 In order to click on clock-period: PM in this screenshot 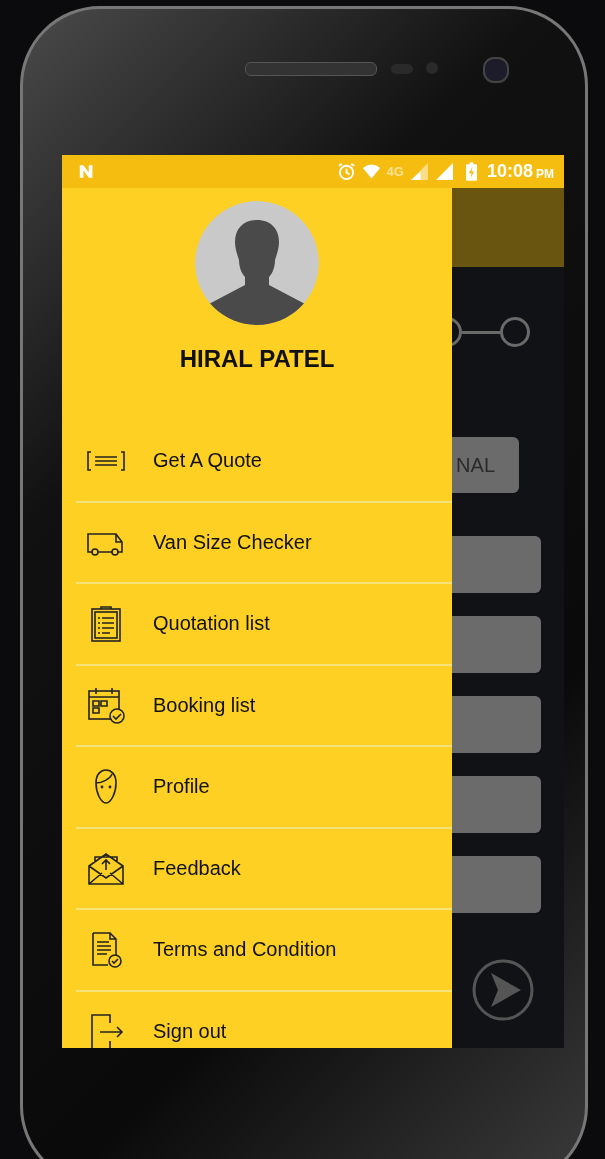, I will do `click(545, 173)`.